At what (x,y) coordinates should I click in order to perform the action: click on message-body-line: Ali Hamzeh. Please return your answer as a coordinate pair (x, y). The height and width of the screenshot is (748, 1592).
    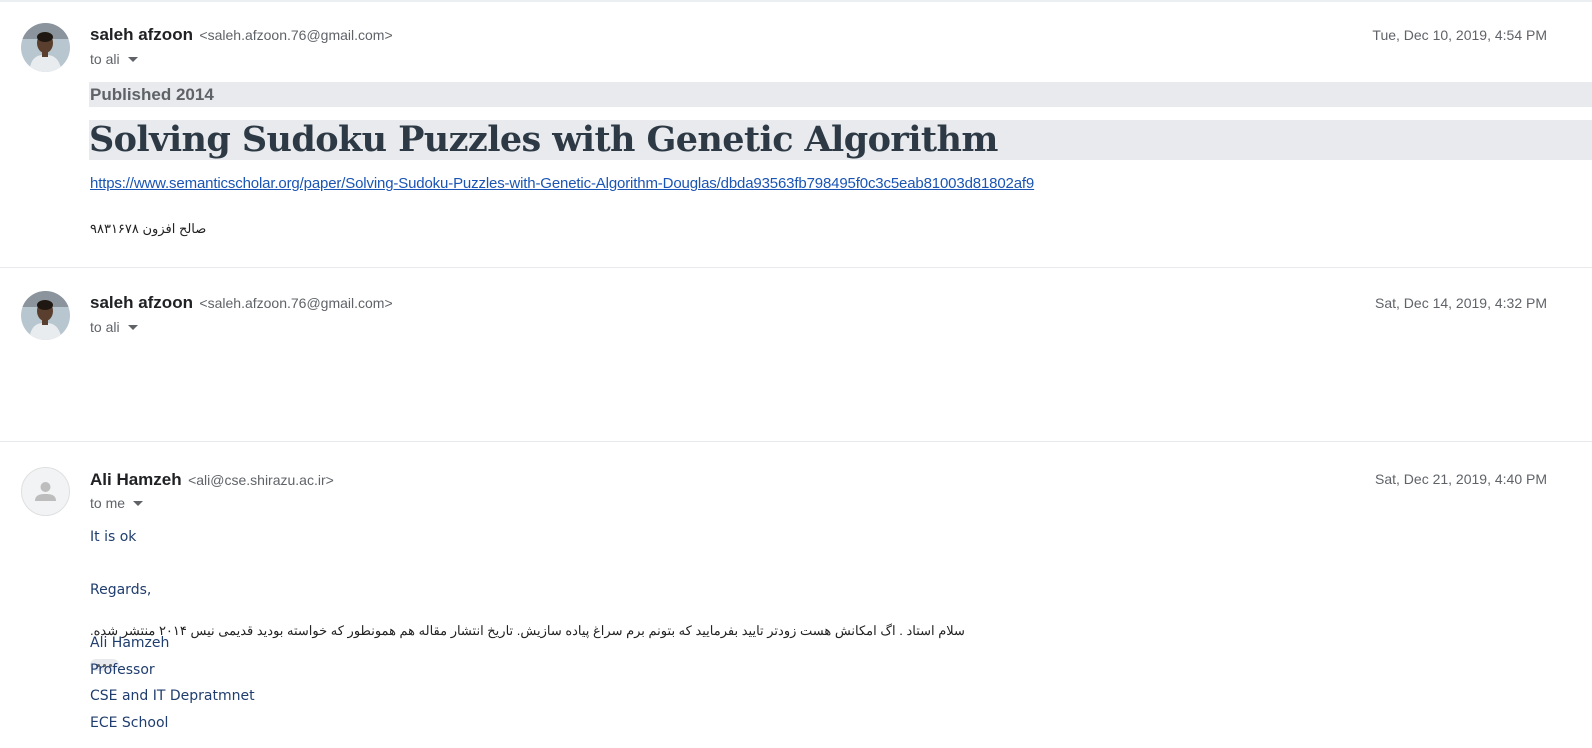
    Looking at the image, I should click on (130, 643).